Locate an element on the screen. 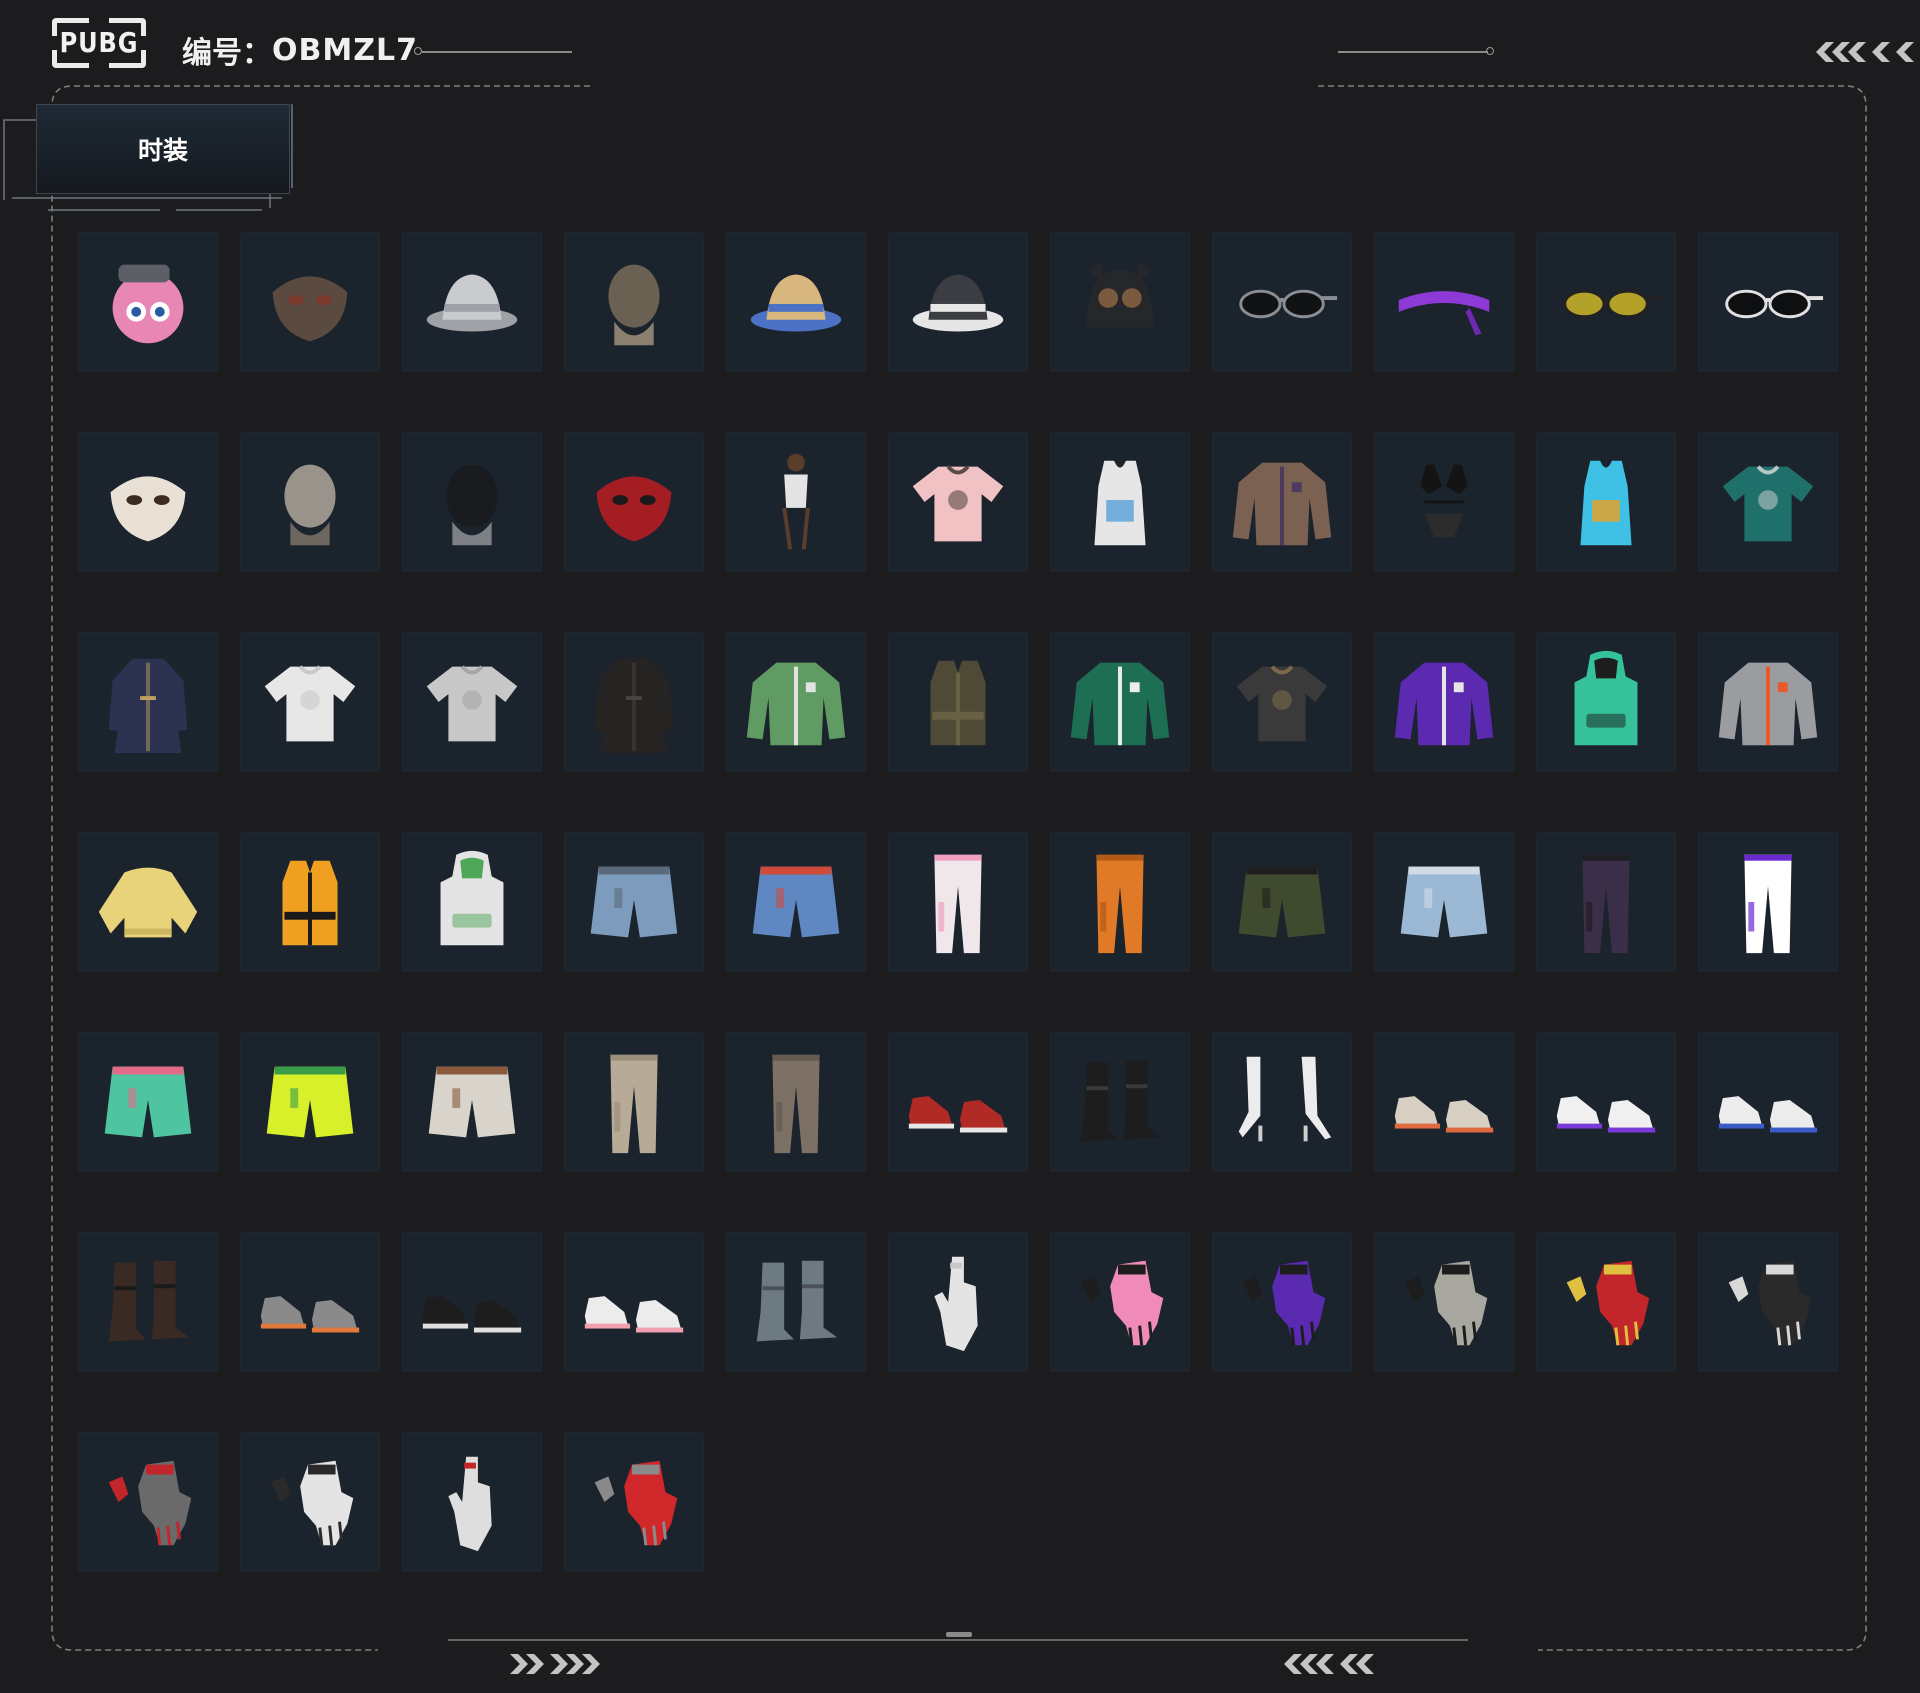 The image size is (1920, 1693). laced-boots-icon is located at coordinates (149, 1301).